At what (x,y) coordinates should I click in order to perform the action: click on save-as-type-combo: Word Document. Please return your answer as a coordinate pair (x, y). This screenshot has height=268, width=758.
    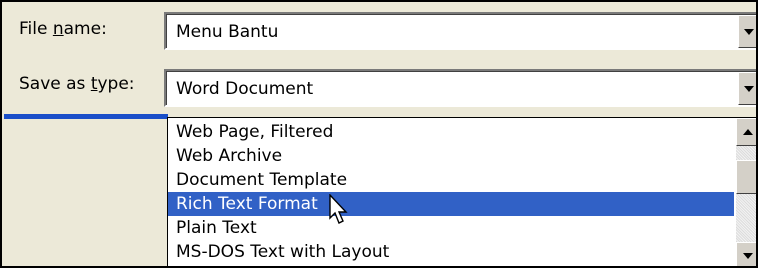
    Looking at the image, I should click on (460, 88).